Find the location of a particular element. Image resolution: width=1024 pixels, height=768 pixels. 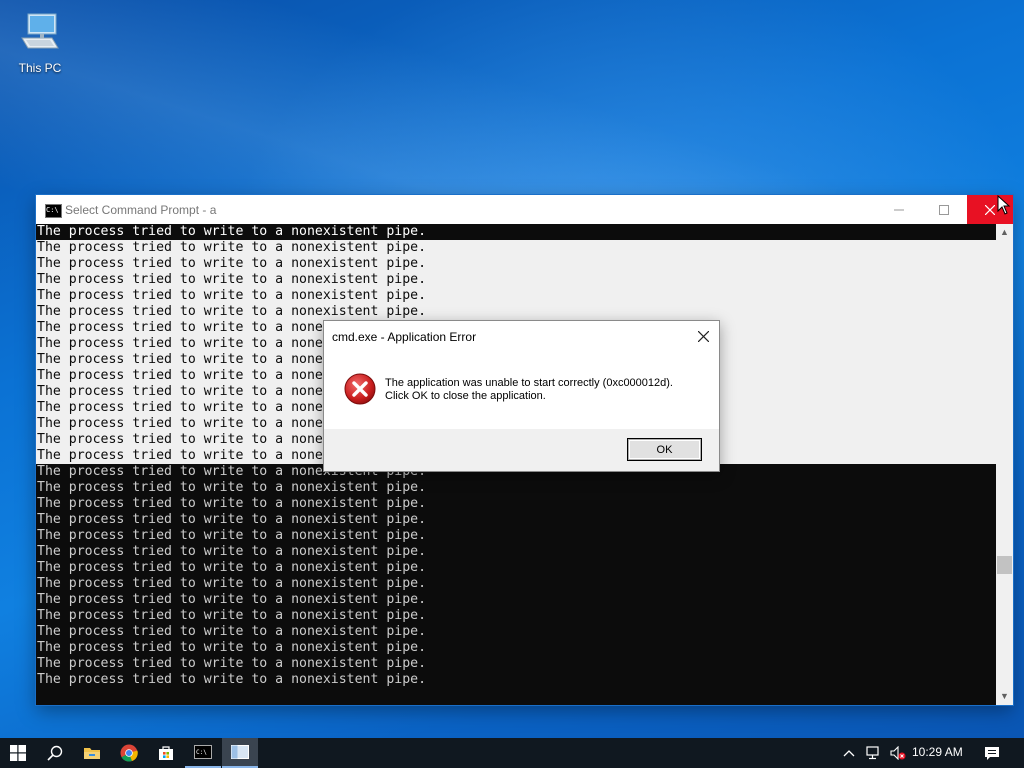

windows-logo-icon is located at coordinates (18, 753).